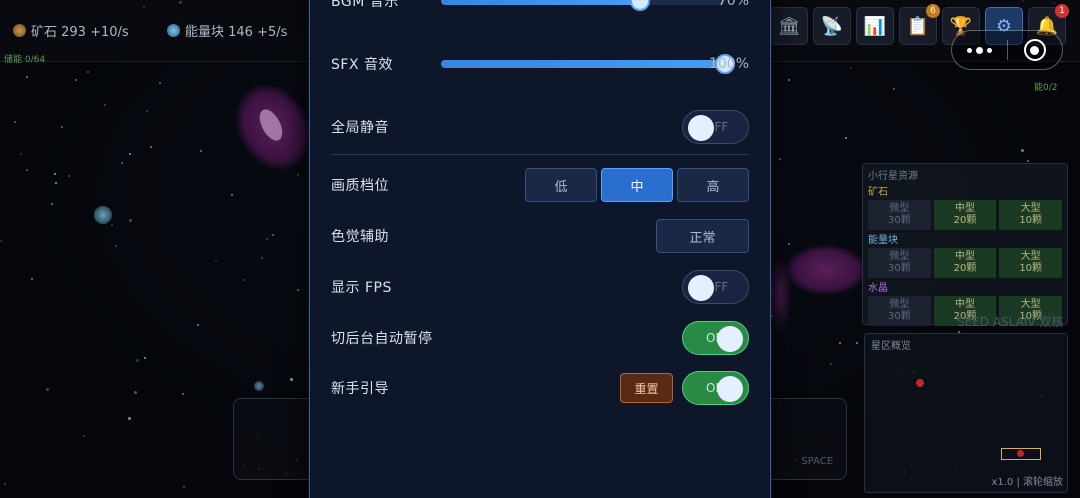 The height and width of the screenshot is (498, 1080). Describe the element at coordinates (893, 176) in the screenshot. I see `panel-title: 小行星资源` at that location.